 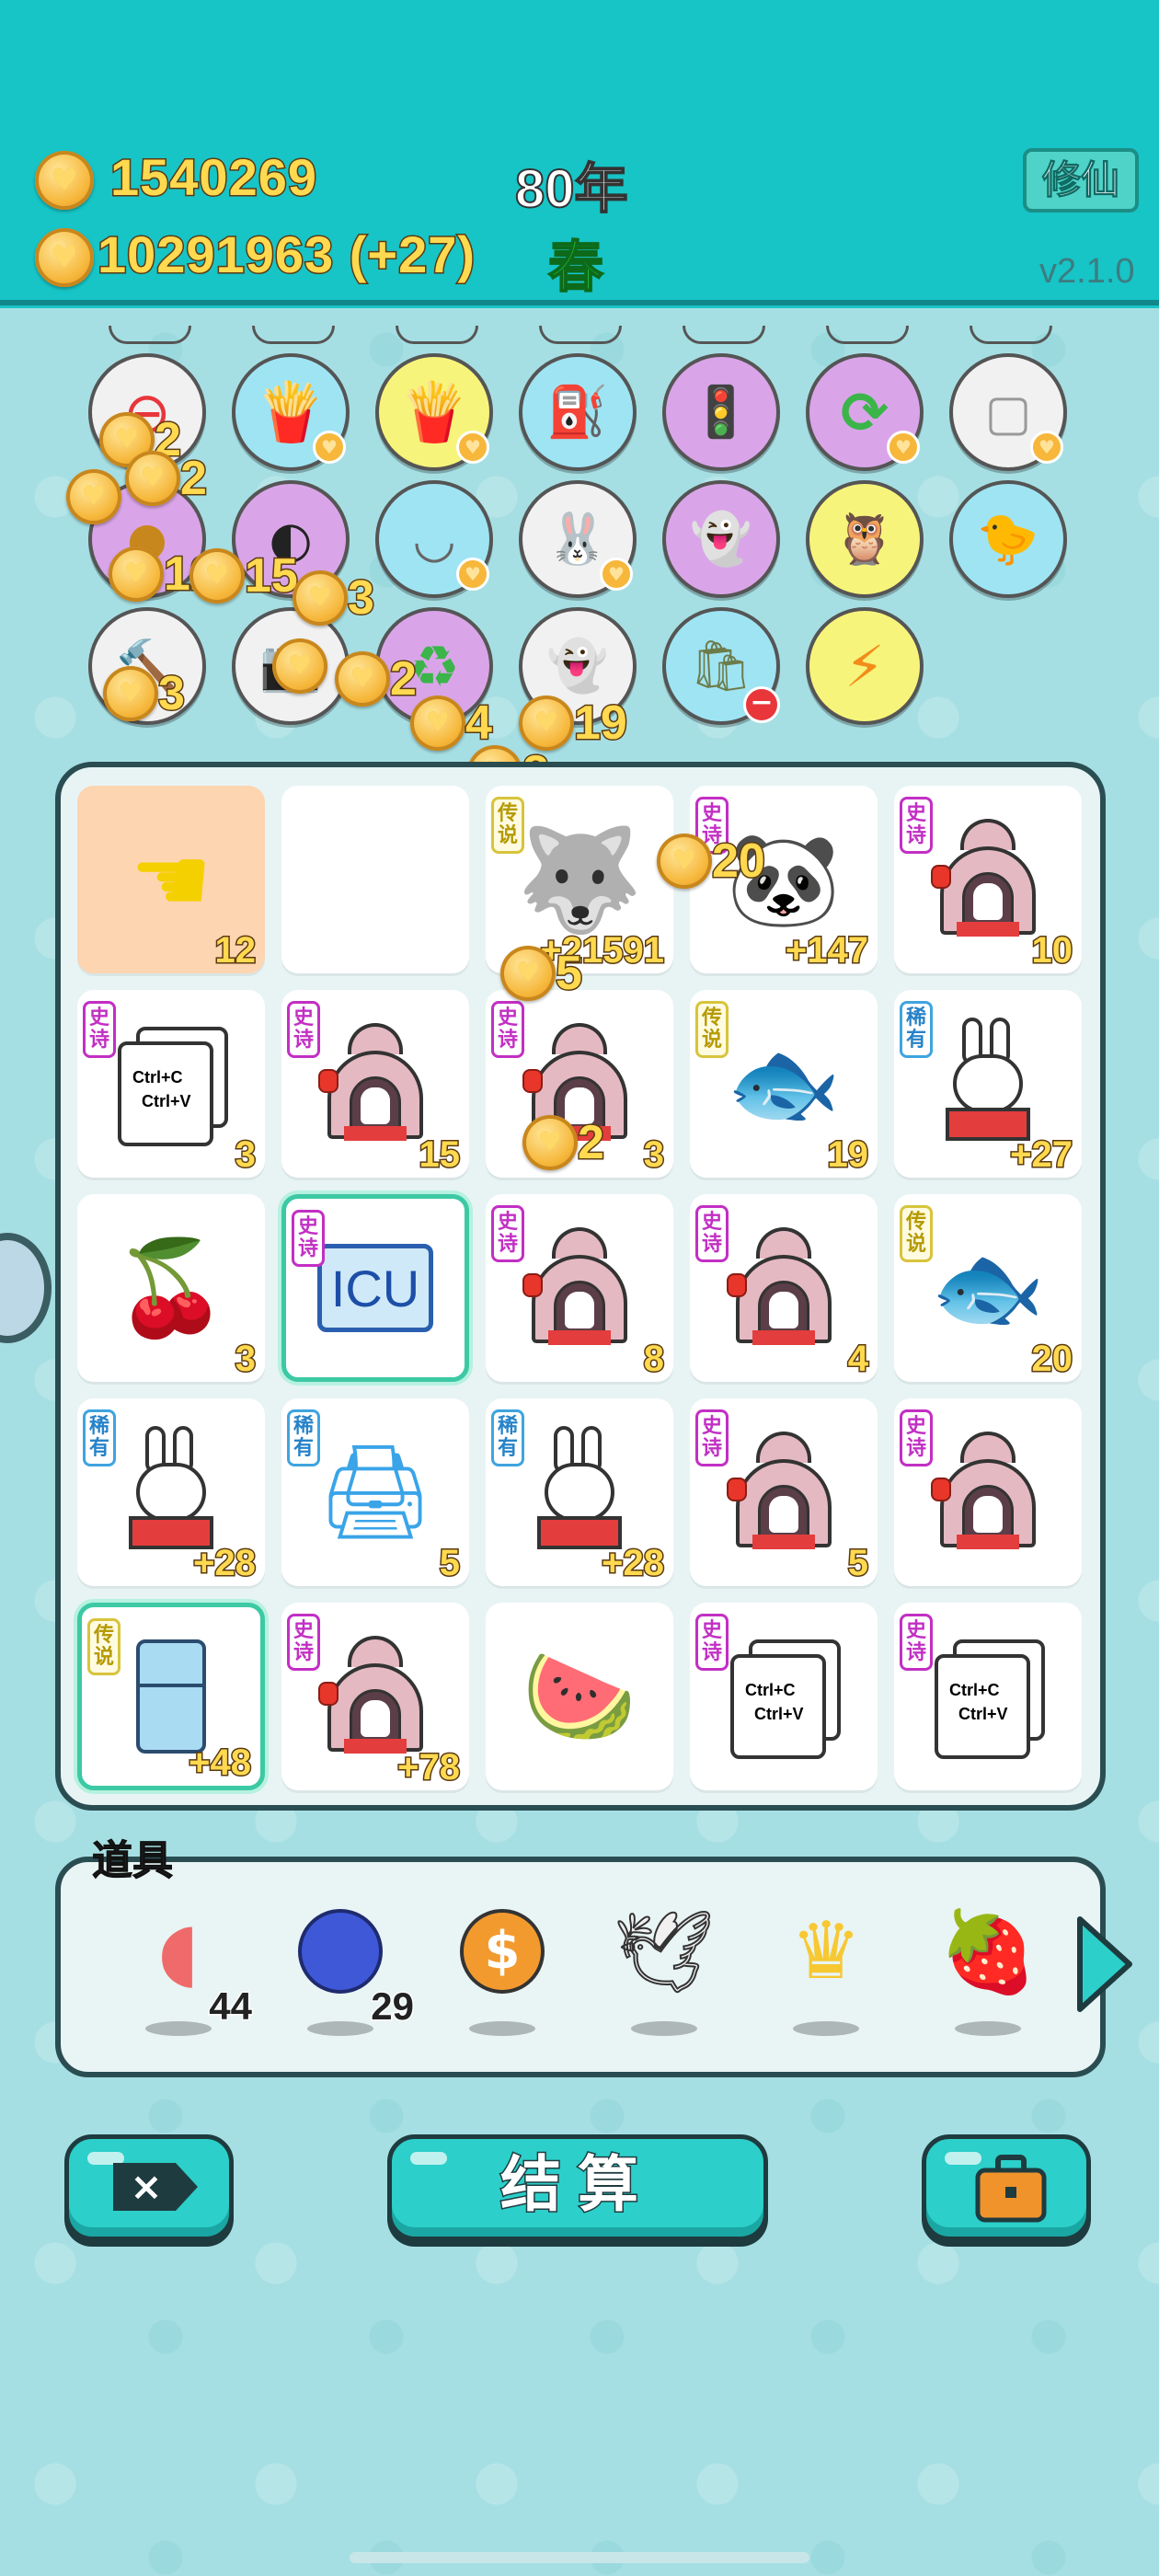 What do you see at coordinates (988, 879) in the screenshot?
I see `board-cell: 史诗 10` at bounding box center [988, 879].